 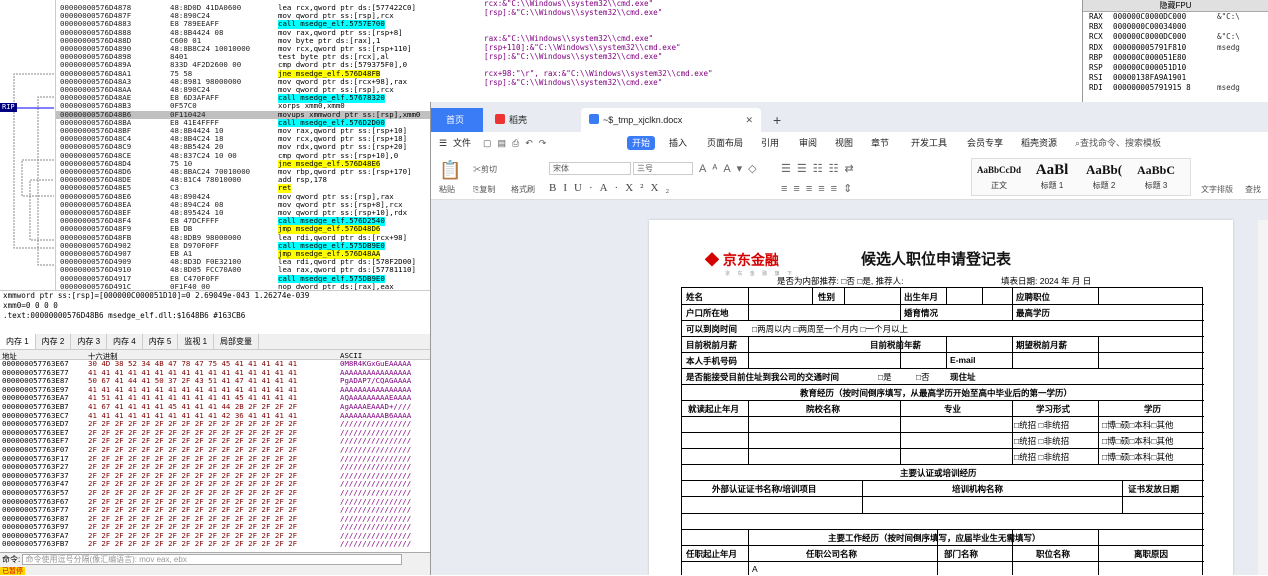 I want to click on style-h3-label: 标题 3, so click(x=1156, y=185).